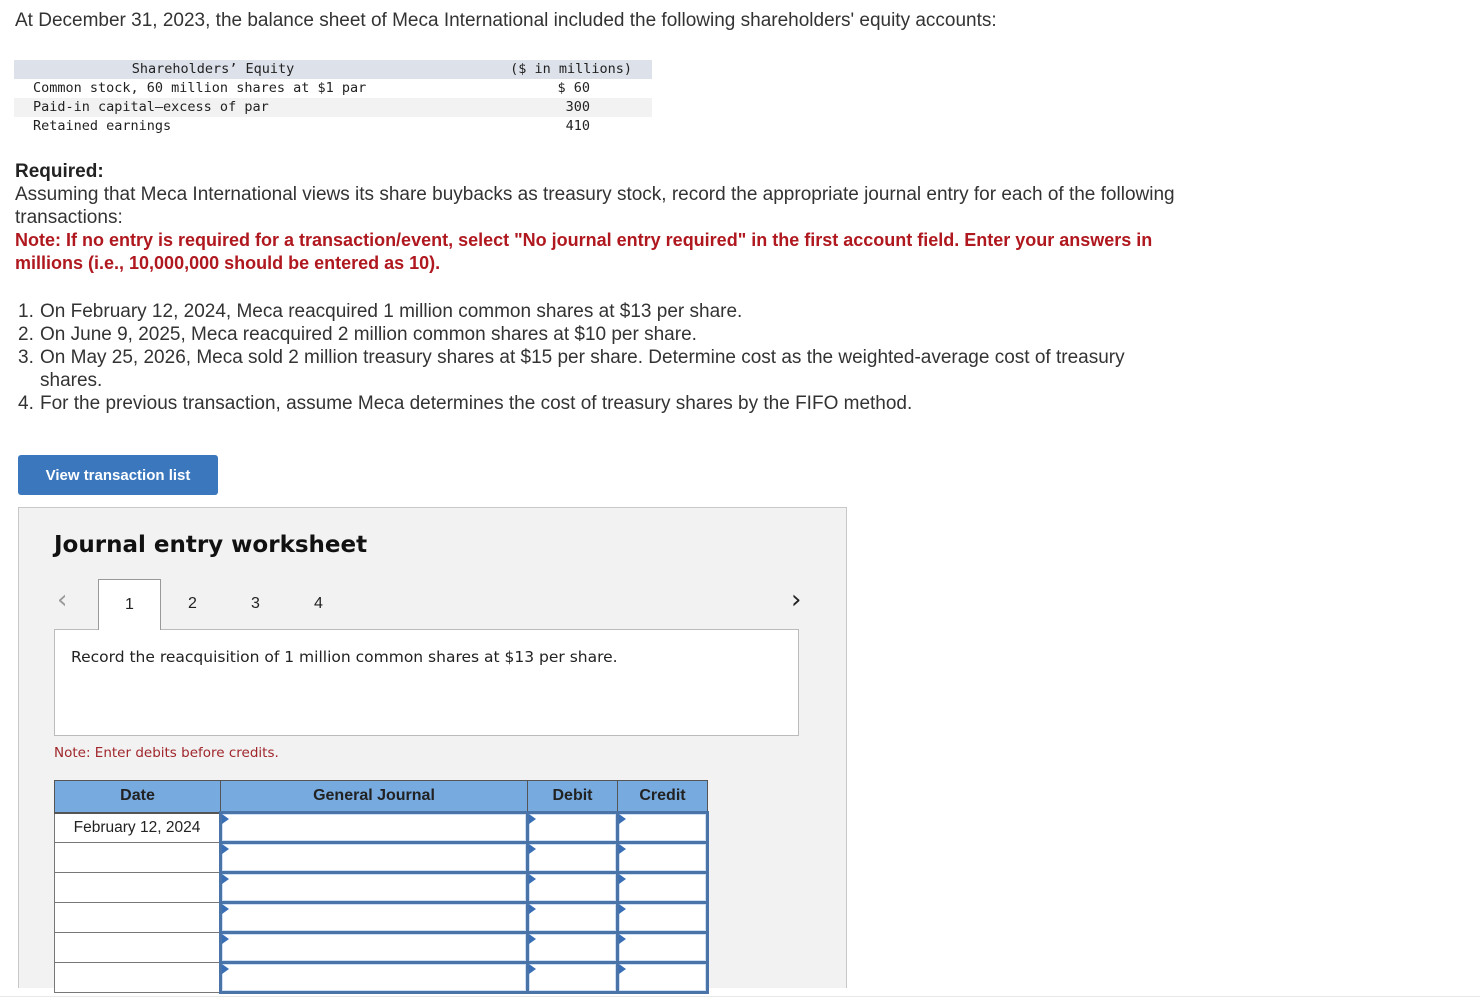 The height and width of the screenshot is (1005, 1480). I want to click on transaction-number: 4., so click(26, 403).